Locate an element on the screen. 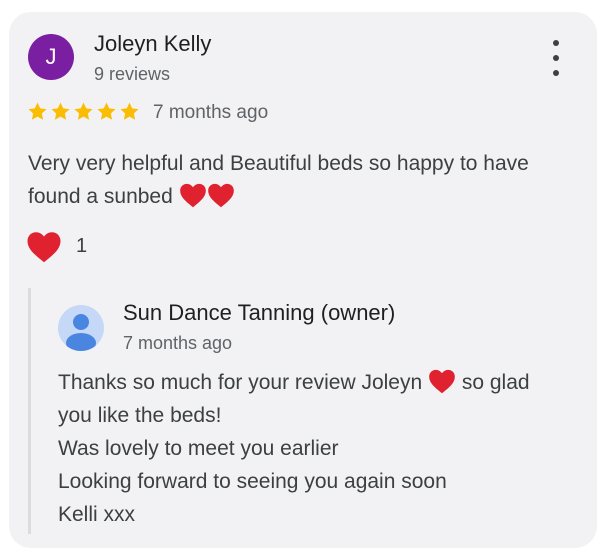  reply-line-2: Was lovely to meet you earlier is located at coordinates (198, 448).